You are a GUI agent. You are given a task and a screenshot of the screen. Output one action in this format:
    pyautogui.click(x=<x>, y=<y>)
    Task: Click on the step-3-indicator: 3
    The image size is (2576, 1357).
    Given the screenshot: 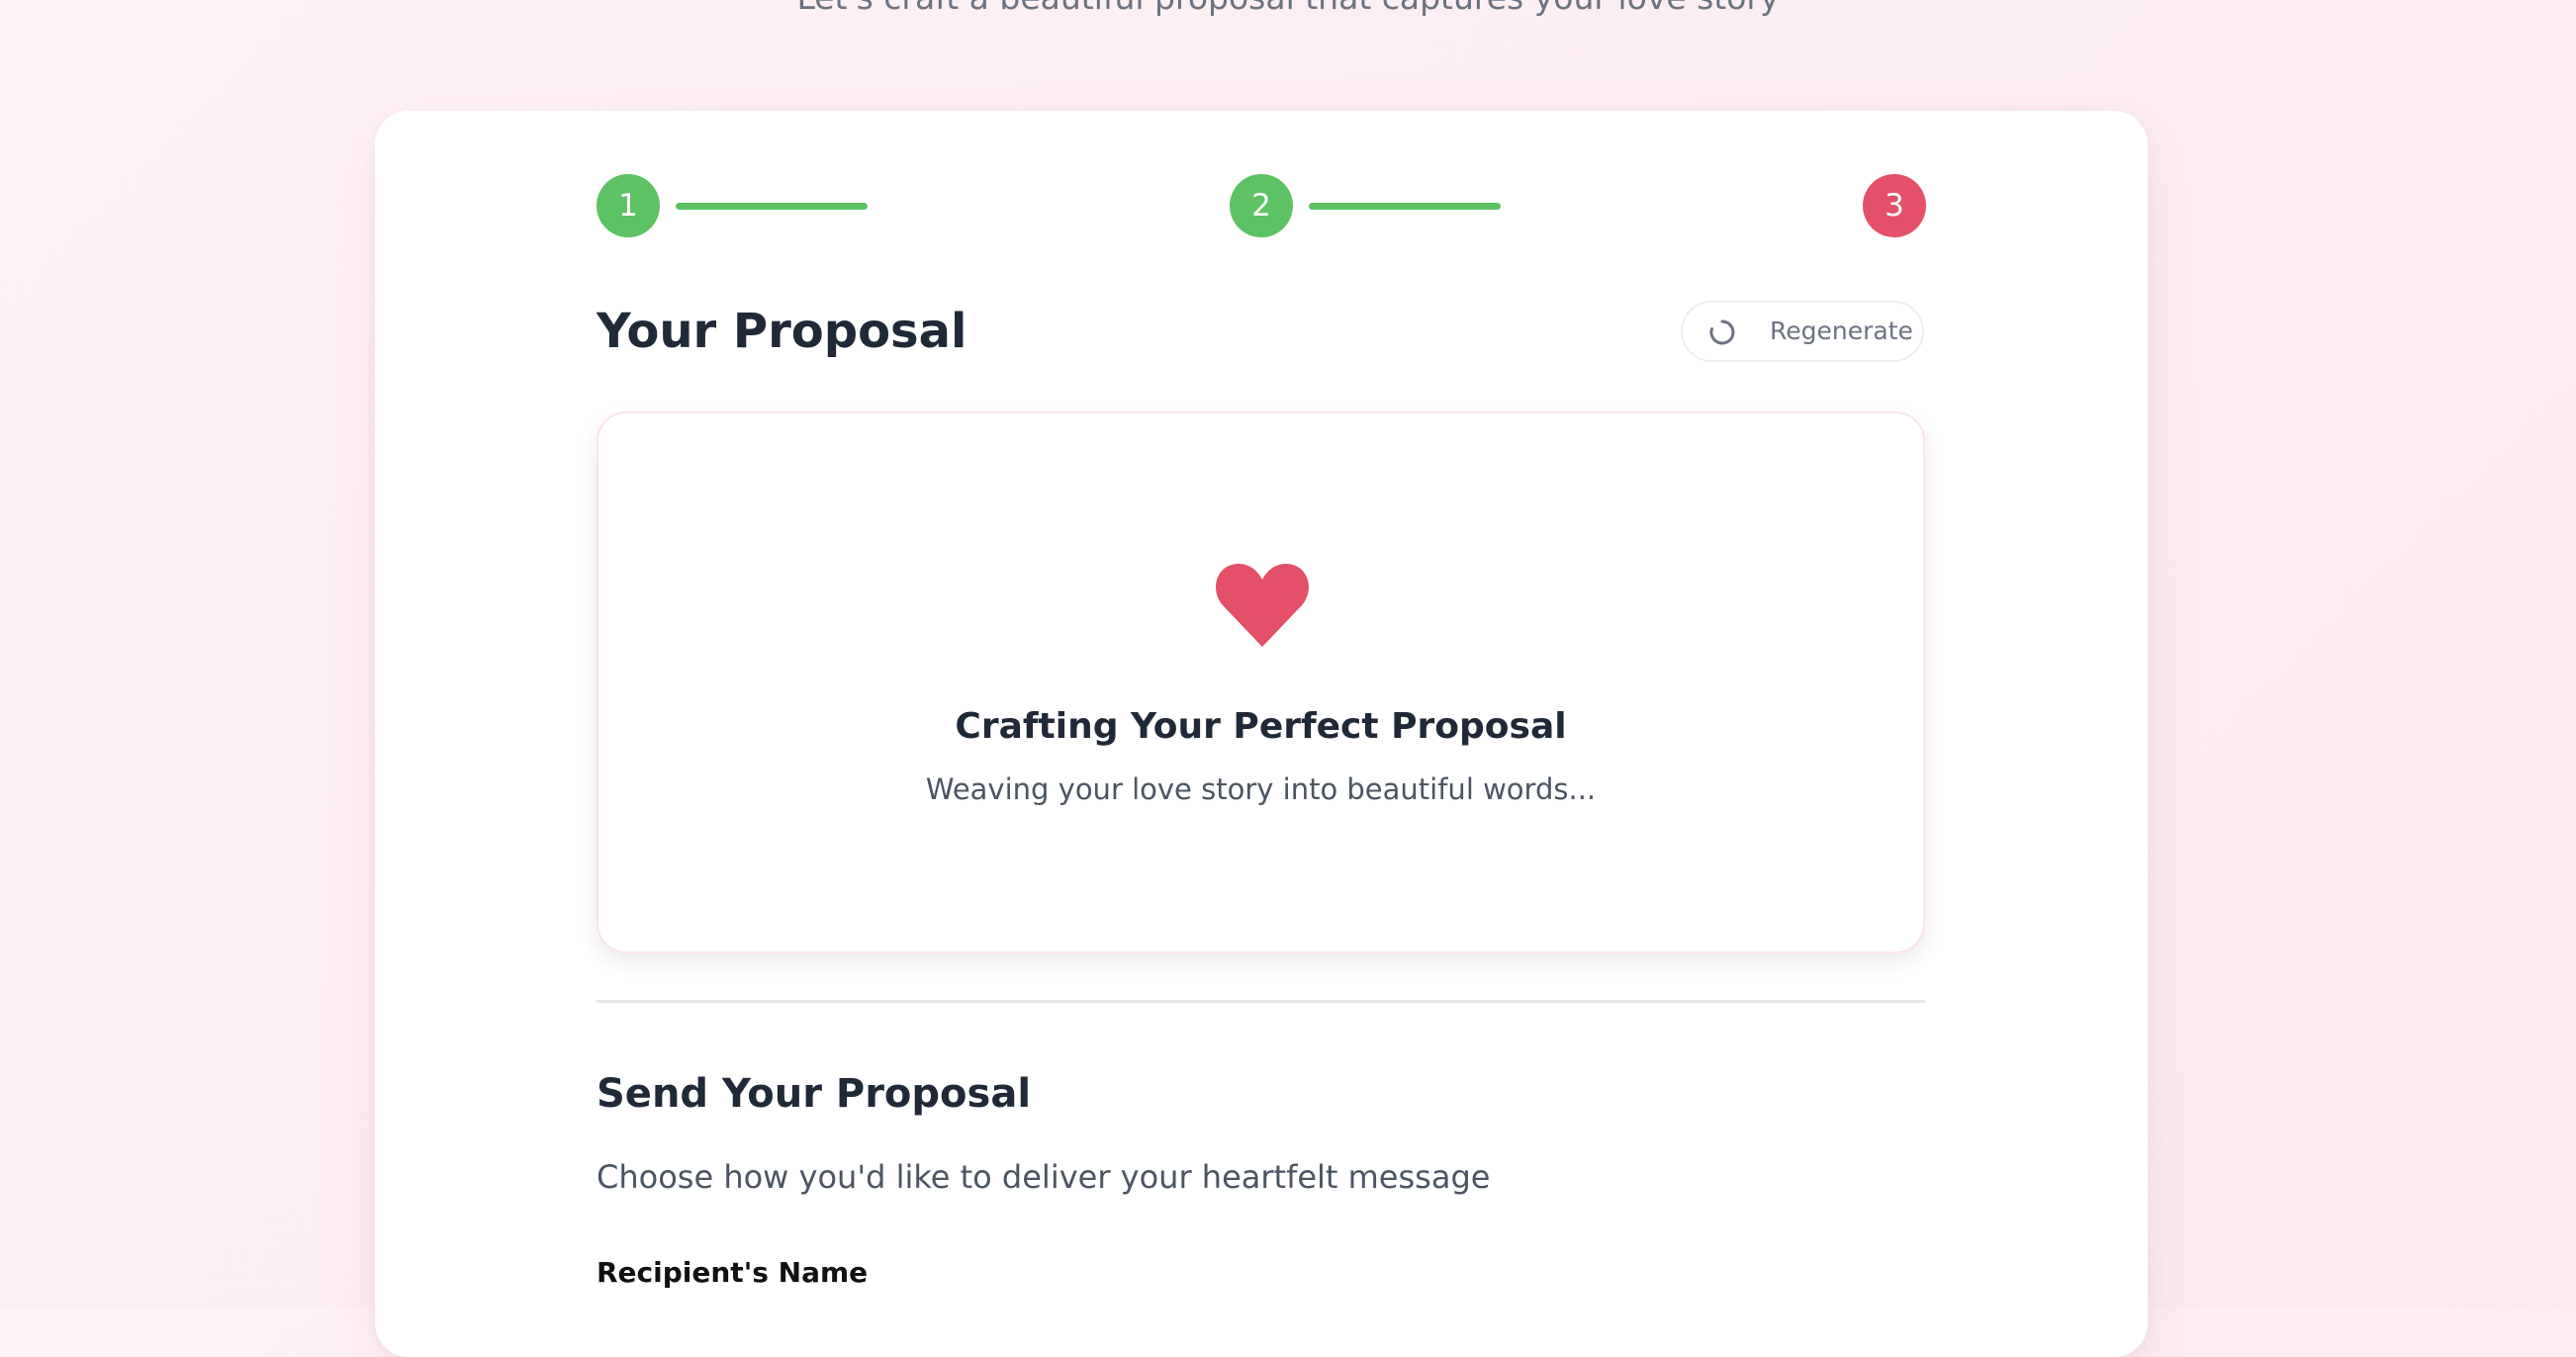 What is the action you would take?
    pyautogui.click(x=1895, y=205)
    